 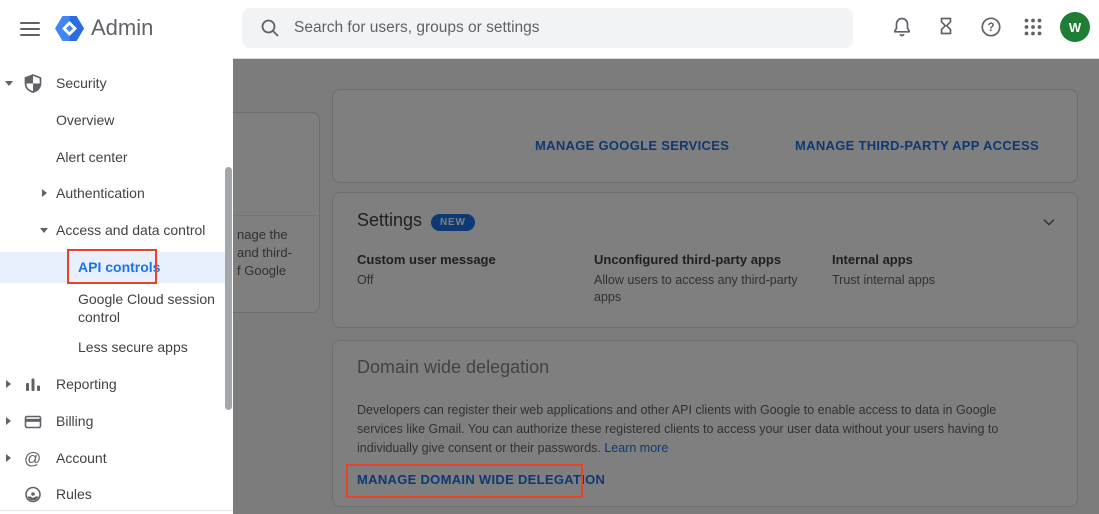 What do you see at coordinates (81, 458) in the screenshot?
I see `sidebar-item-label: Account` at bounding box center [81, 458].